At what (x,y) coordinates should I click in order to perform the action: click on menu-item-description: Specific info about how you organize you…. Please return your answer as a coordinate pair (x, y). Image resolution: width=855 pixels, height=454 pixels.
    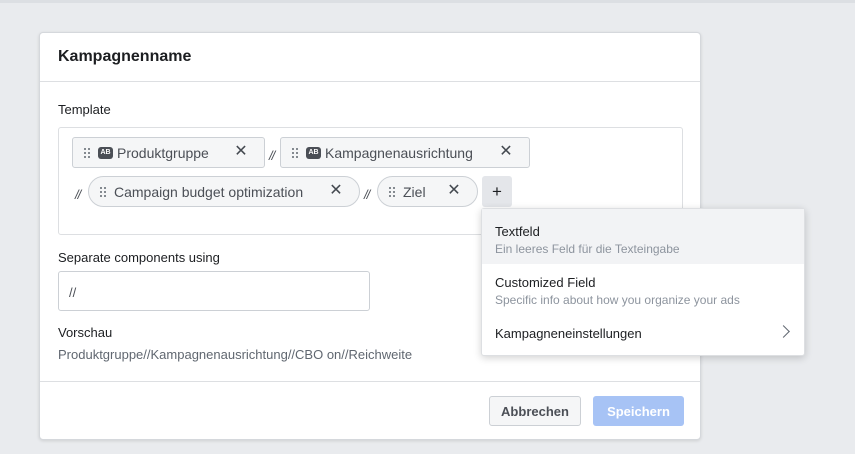
    Looking at the image, I should click on (617, 300).